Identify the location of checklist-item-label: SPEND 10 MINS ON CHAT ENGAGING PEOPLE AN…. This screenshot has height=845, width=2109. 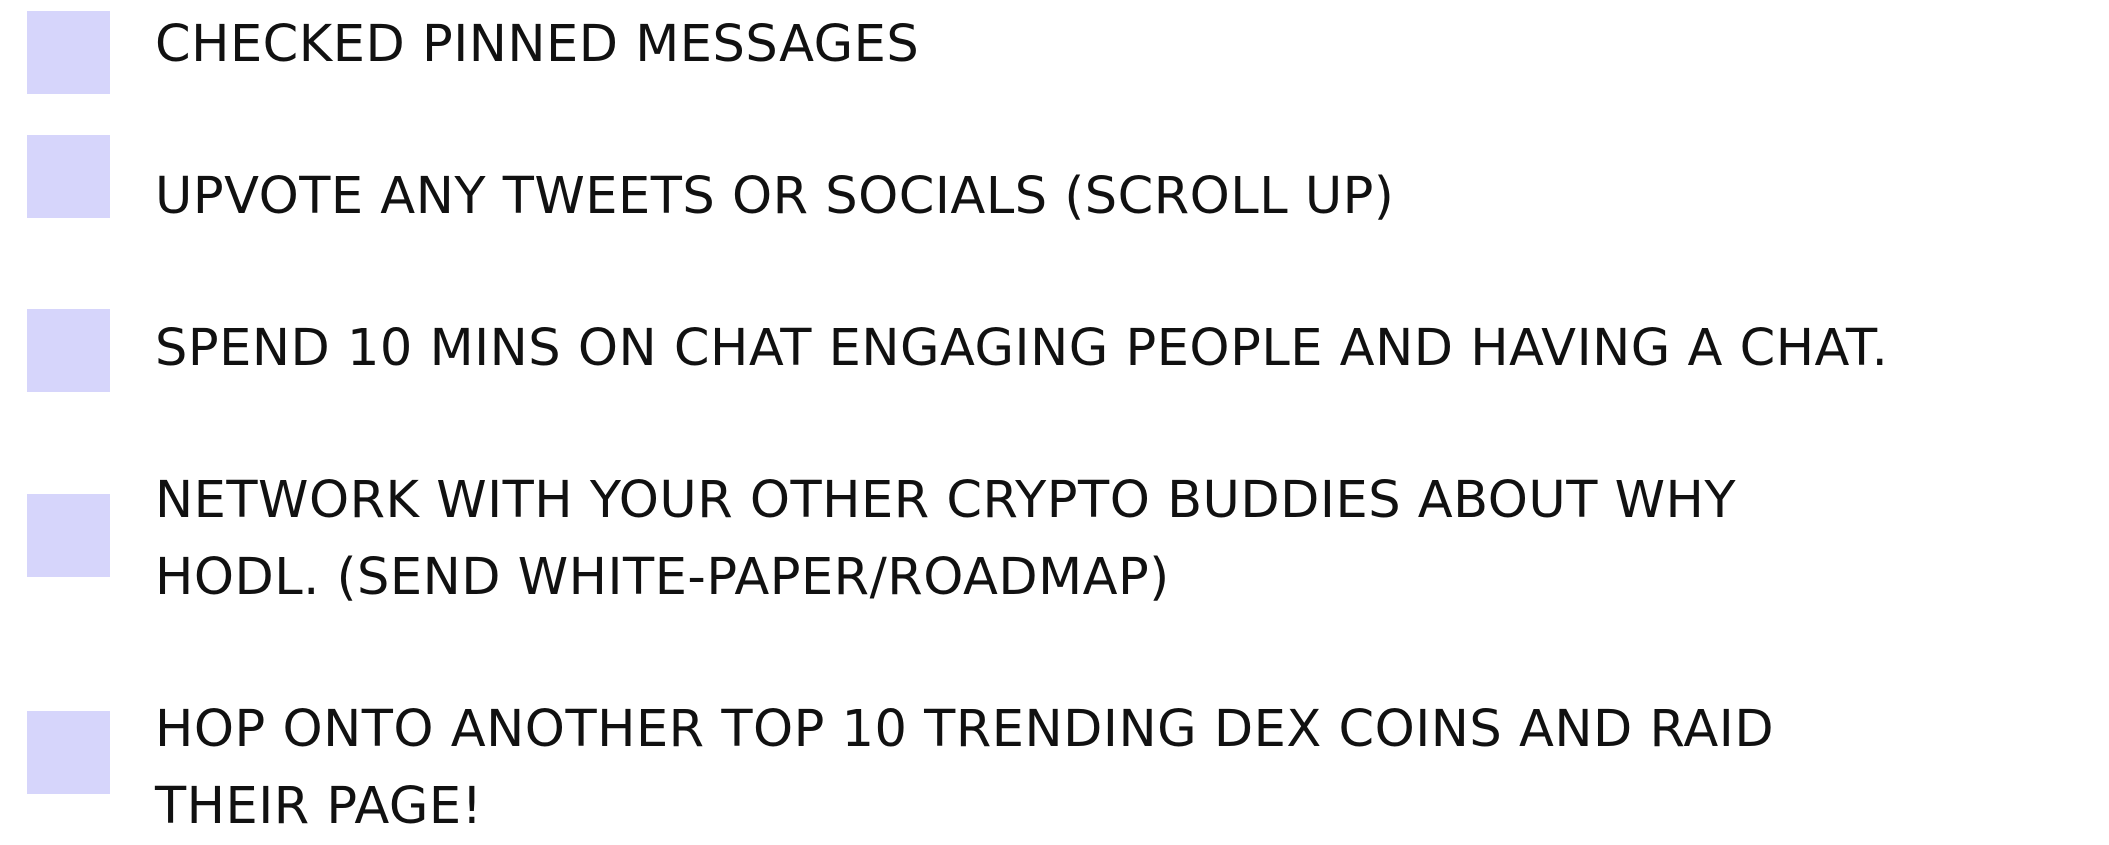
(1022, 348).